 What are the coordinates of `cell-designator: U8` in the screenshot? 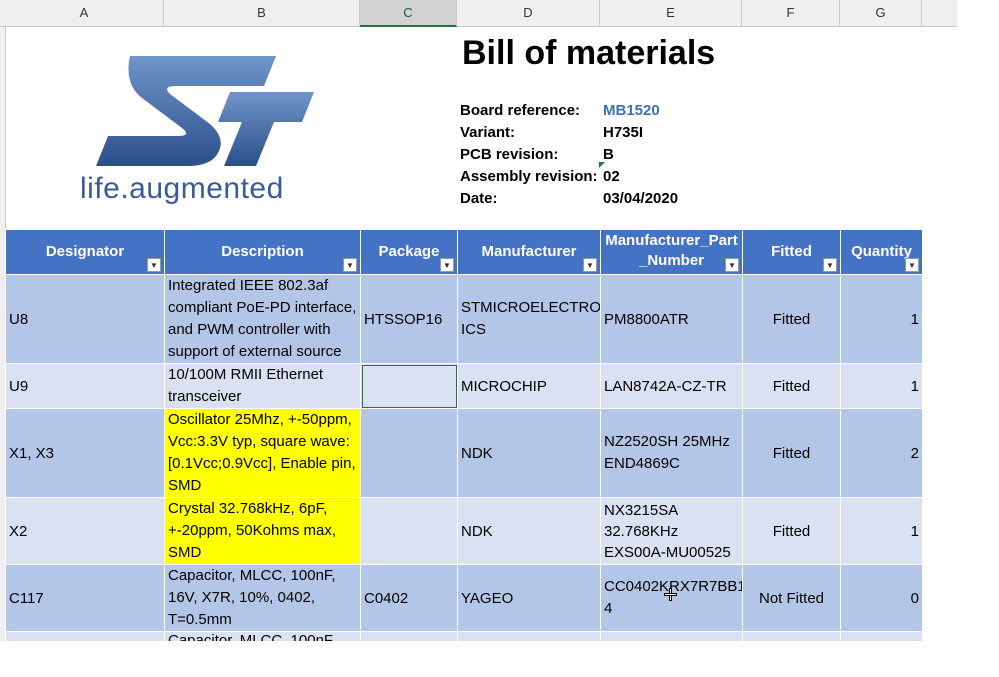 It's located at (85, 319).